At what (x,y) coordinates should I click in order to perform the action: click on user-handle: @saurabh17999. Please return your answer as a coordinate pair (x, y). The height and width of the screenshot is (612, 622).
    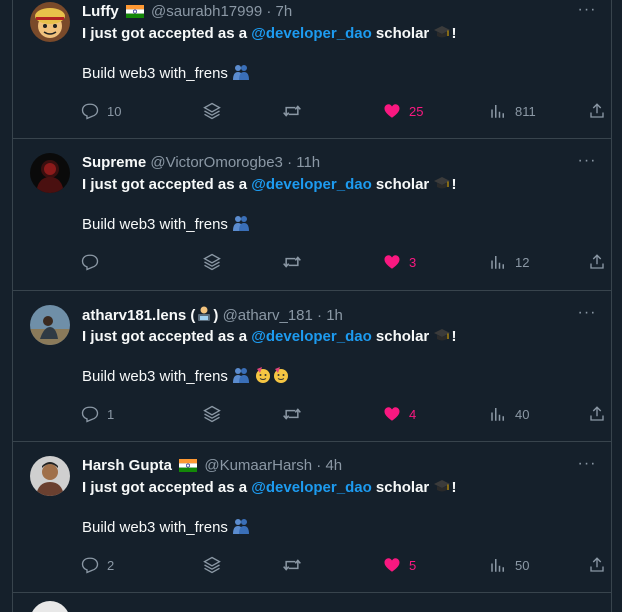
    Looking at the image, I should click on (206, 11).